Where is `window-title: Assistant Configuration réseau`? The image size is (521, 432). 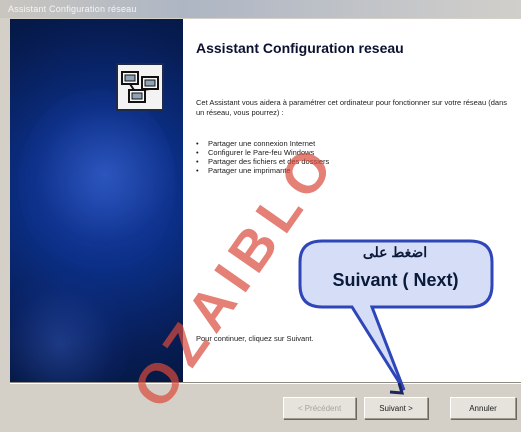
window-title: Assistant Configuration réseau is located at coordinates (72, 9).